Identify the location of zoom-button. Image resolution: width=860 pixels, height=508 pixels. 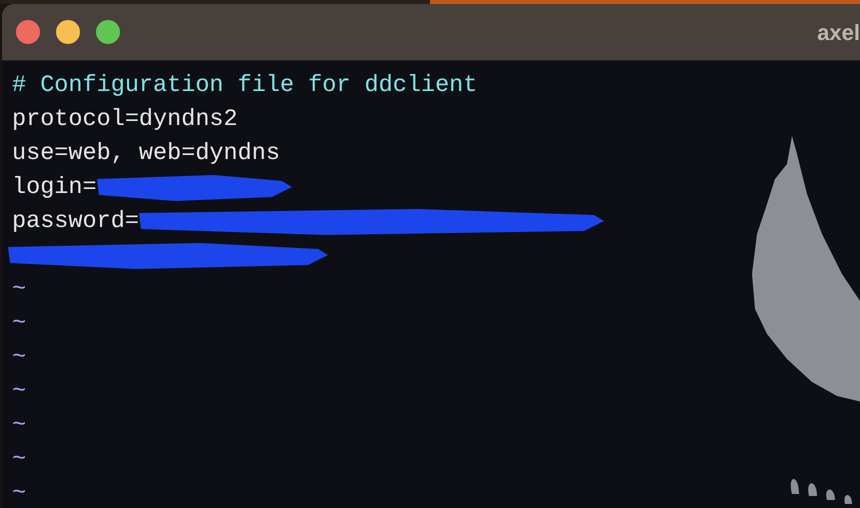
(108, 32).